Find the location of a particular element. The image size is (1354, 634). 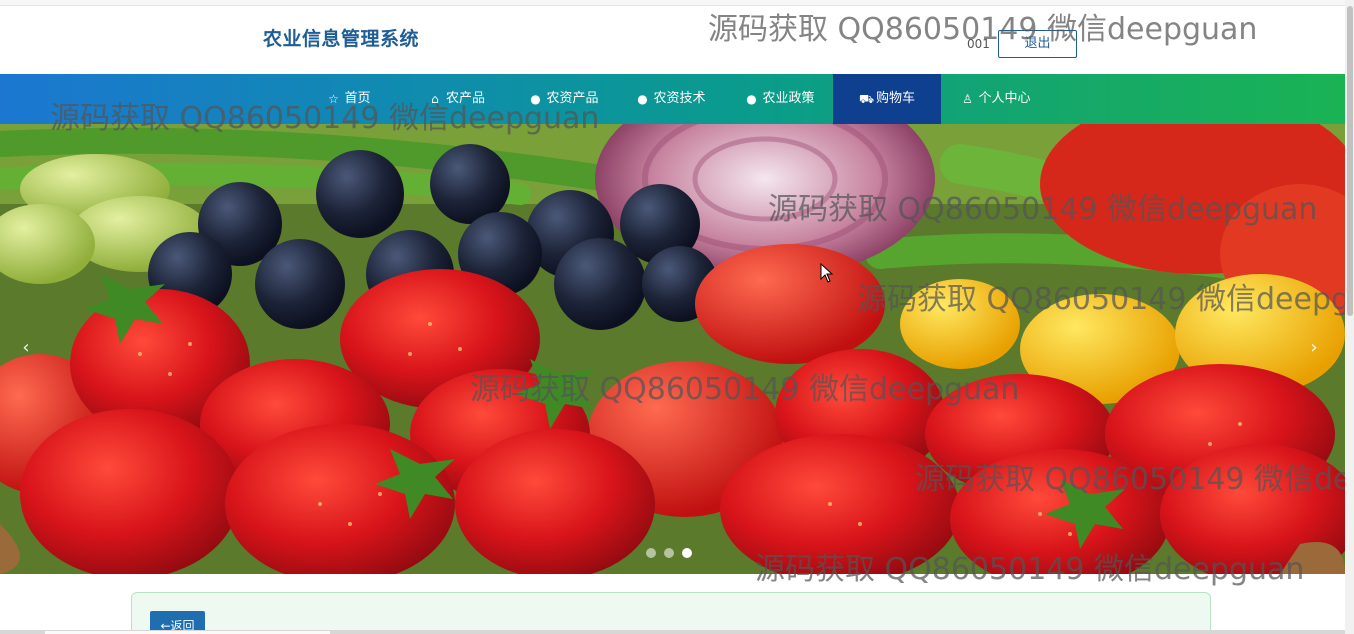

mouse-cursor-icon is located at coordinates (827, 273).